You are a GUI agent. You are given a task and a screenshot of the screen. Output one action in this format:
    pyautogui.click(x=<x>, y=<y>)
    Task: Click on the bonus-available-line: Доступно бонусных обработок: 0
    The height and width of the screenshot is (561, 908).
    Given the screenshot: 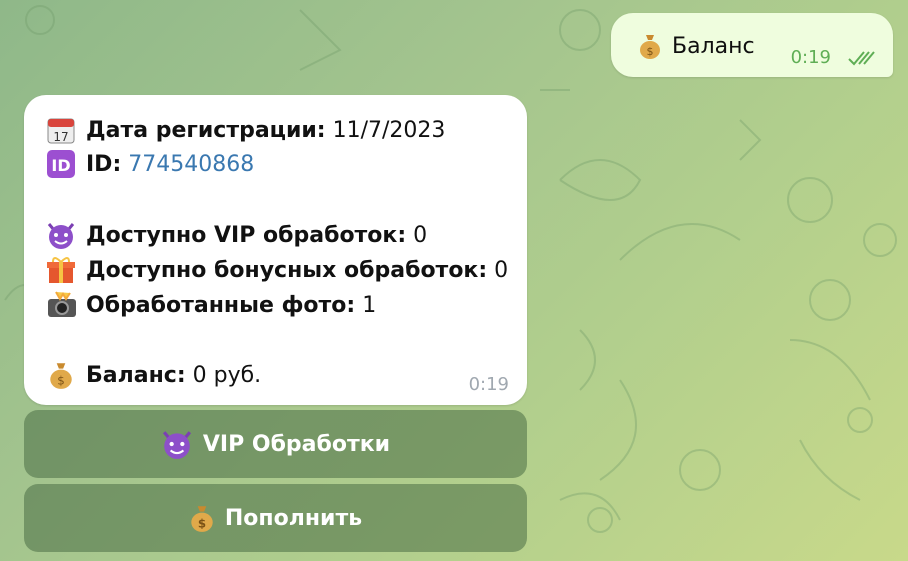 What is the action you would take?
    pyautogui.click(x=277, y=270)
    